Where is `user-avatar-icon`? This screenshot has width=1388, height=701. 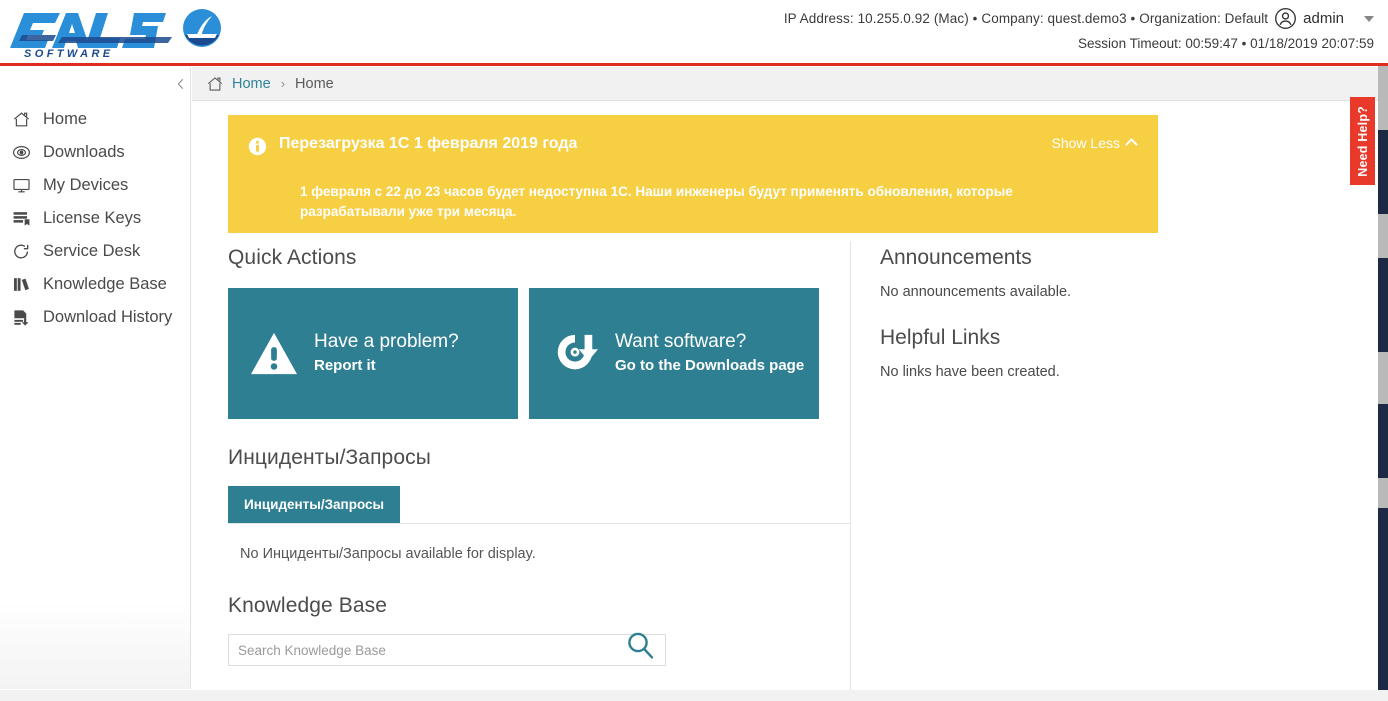
user-avatar-icon is located at coordinates (1285, 18).